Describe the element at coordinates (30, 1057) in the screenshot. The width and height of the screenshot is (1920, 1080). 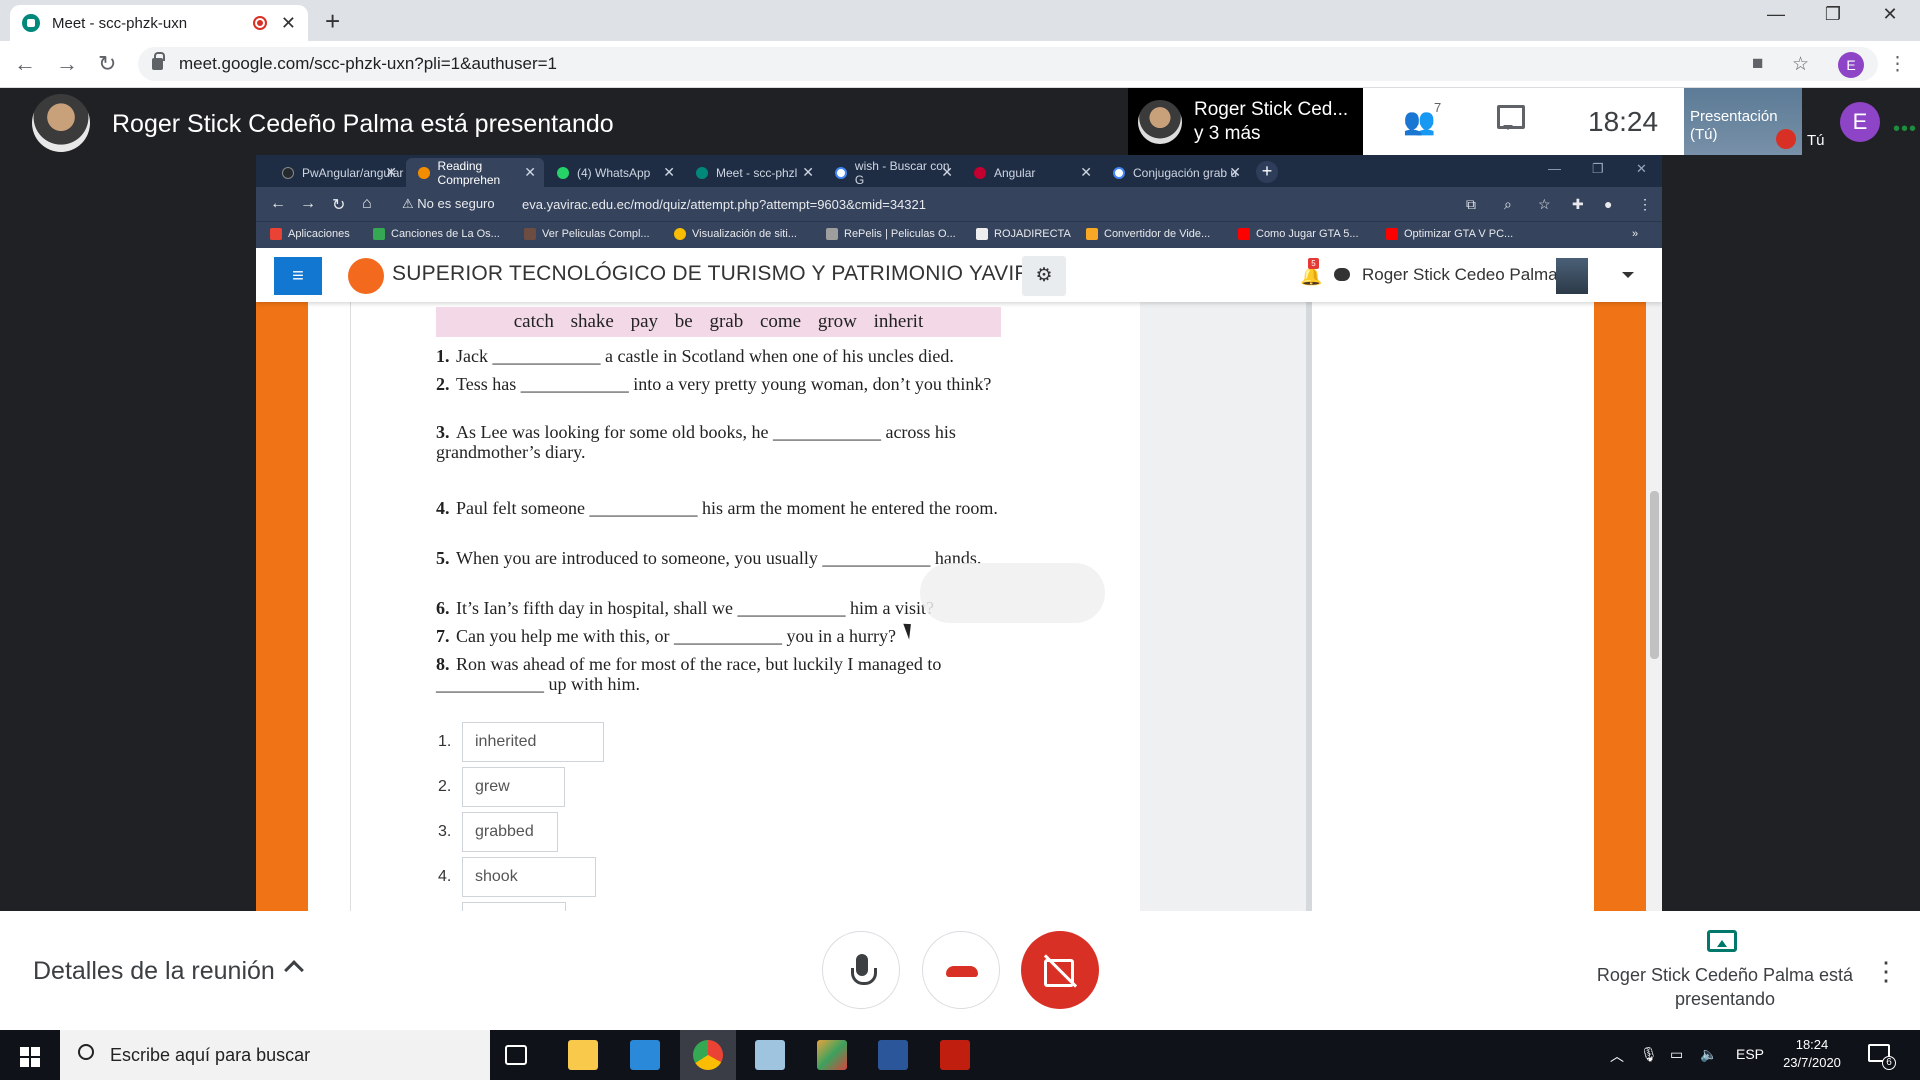
I see `windows-start-icon` at that location.